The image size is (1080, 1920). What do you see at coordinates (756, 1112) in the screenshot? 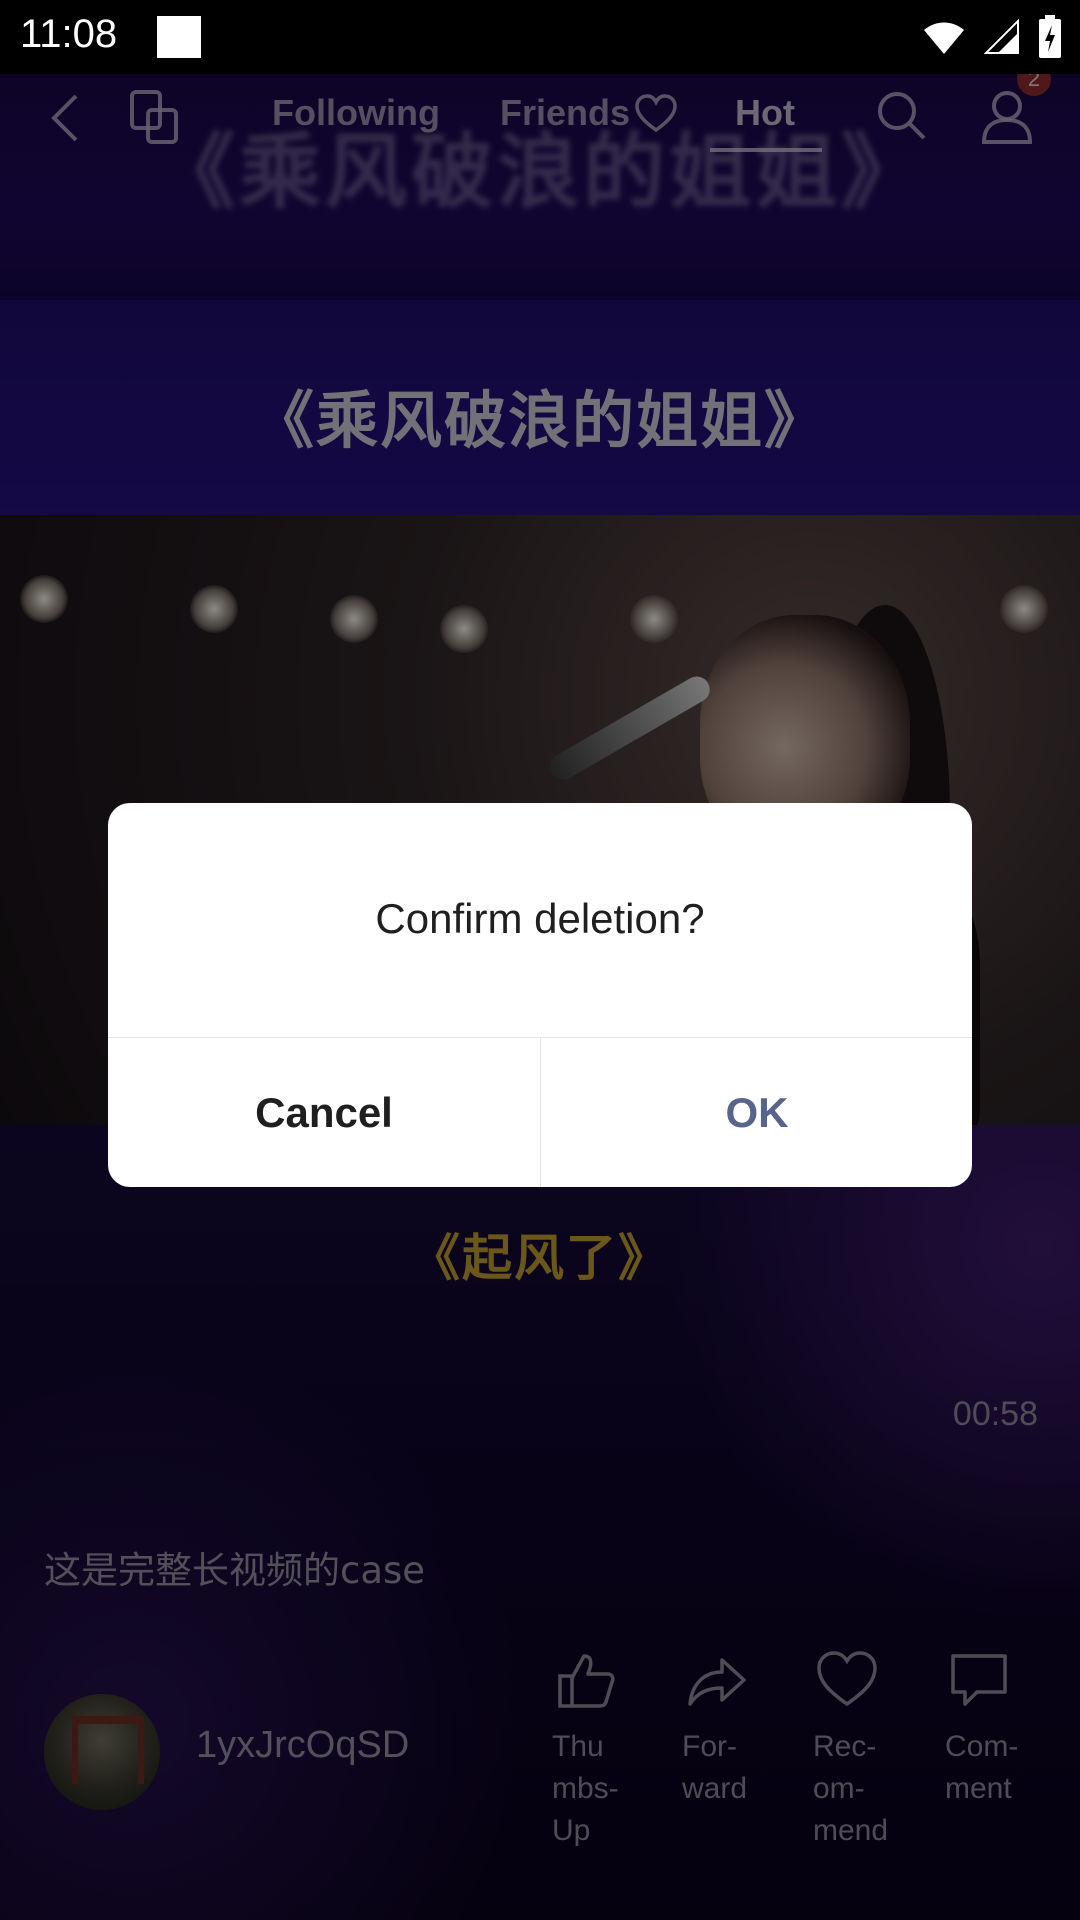
I see `ok-button: OK` at bounding box center [756, 1112].